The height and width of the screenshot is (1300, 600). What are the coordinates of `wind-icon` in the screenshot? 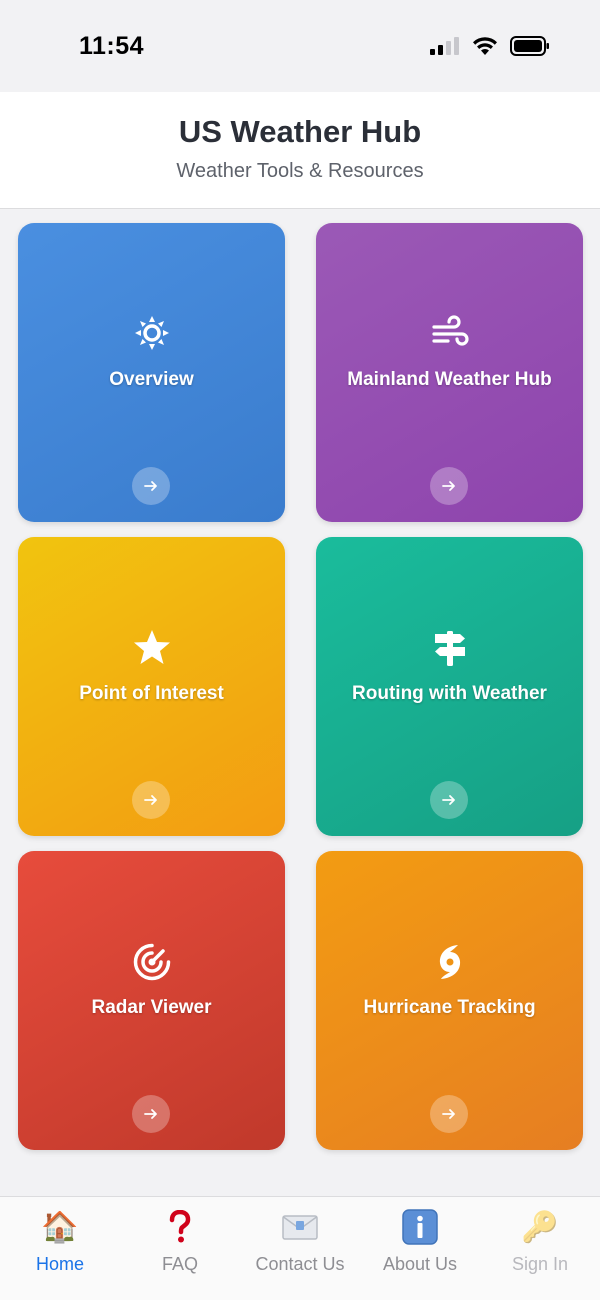 It's located at (449, 333).